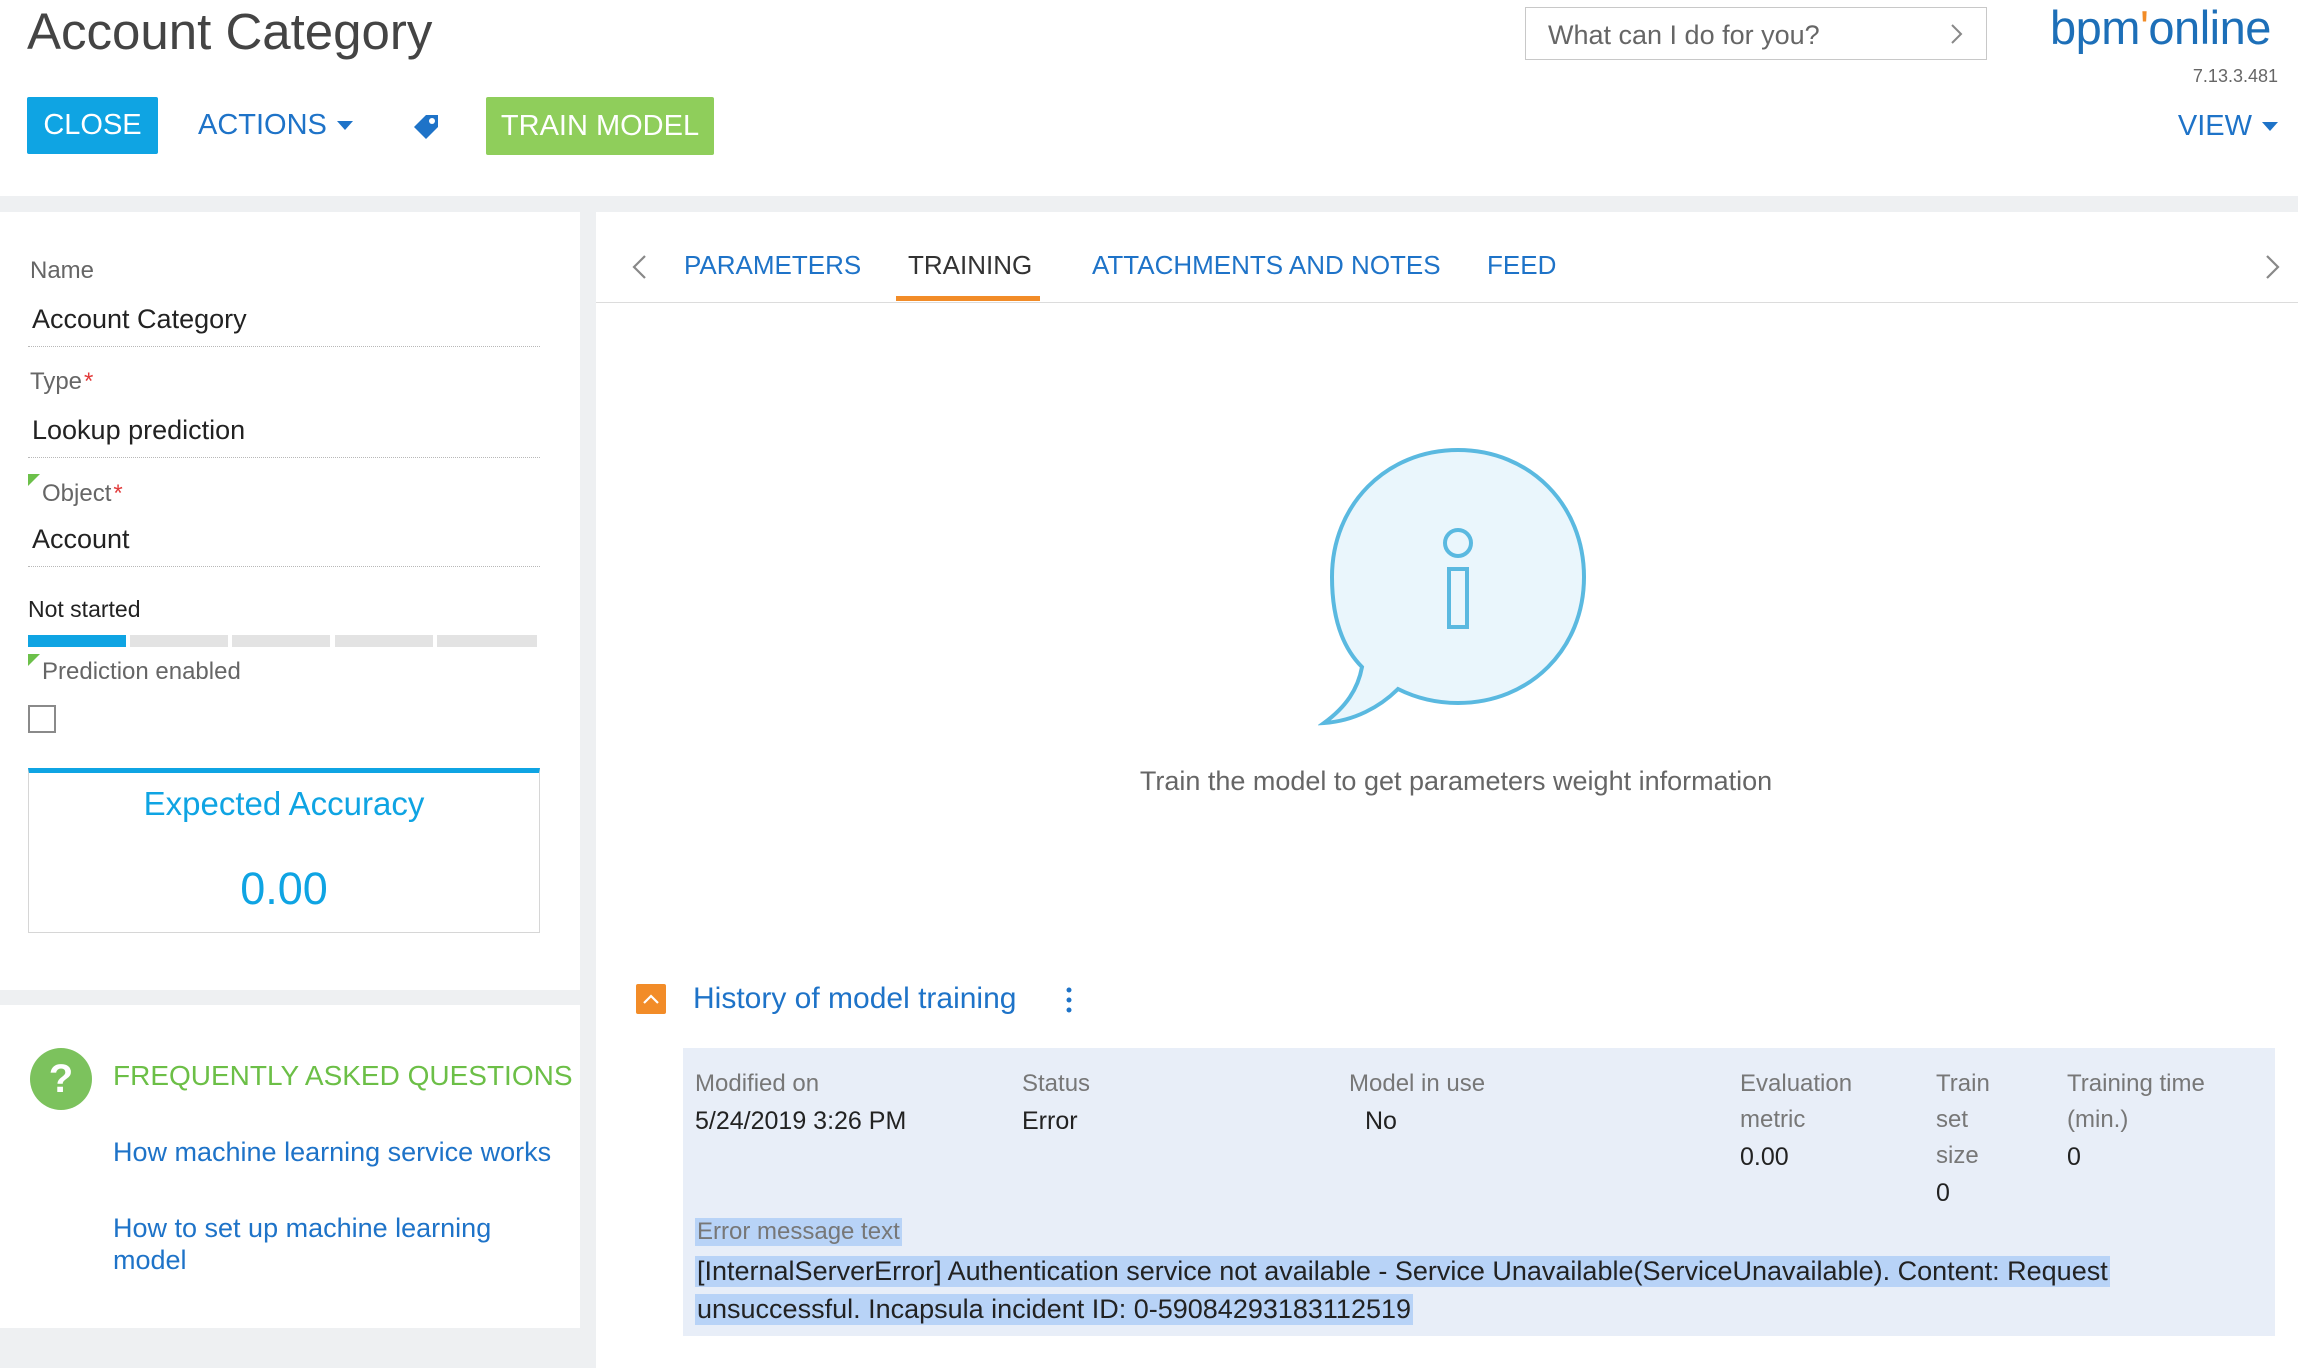 This screenshot has width=2298, height=1368. I want to click on object-field-underline, so click(284, 566).